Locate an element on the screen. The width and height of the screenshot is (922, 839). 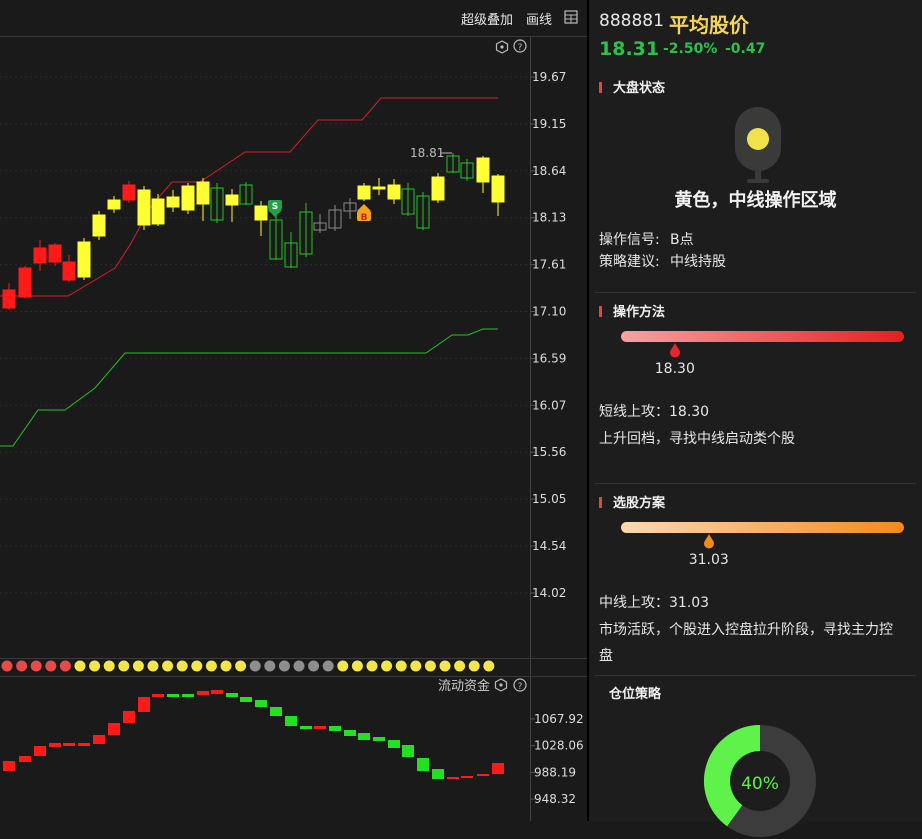
flow-help-icon: ? is located at coordinates (520, 685).